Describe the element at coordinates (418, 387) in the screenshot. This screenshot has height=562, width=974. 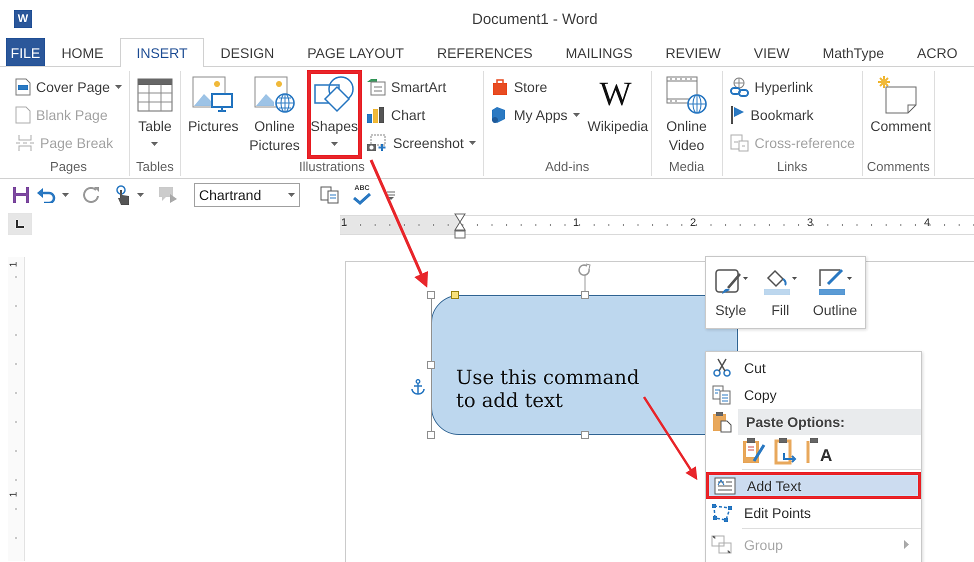
I see `anchor-icon` at that location.